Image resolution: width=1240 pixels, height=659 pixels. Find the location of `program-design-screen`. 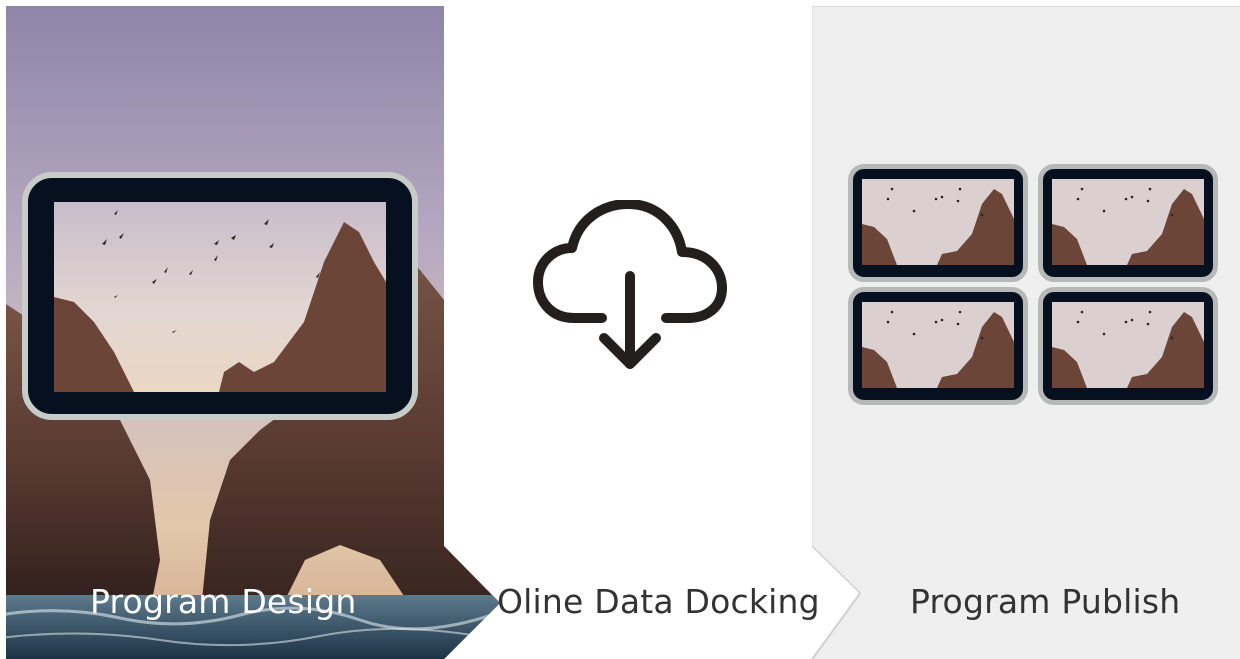

program-design-screen is located at coordinates (220, 296).